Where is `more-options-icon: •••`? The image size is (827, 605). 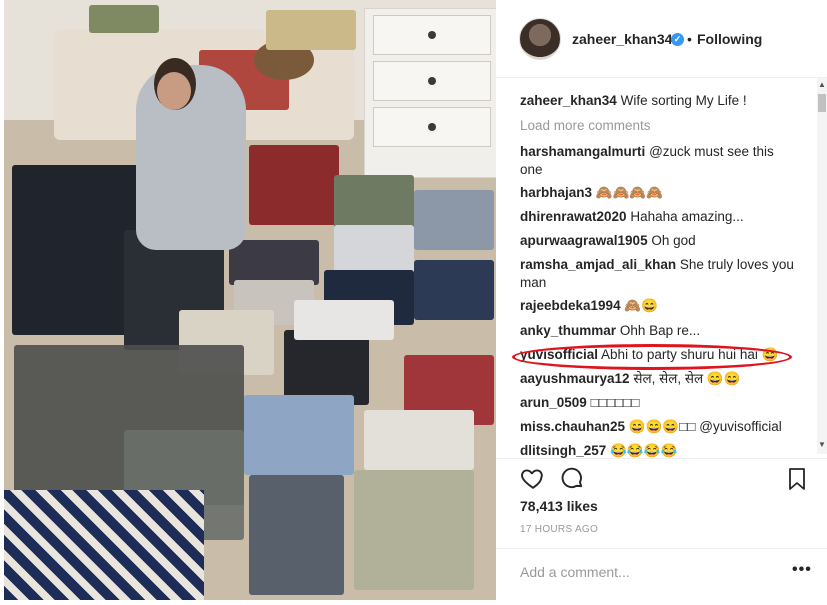 more-options-icon: ••• is located at coordinates (802, 570).